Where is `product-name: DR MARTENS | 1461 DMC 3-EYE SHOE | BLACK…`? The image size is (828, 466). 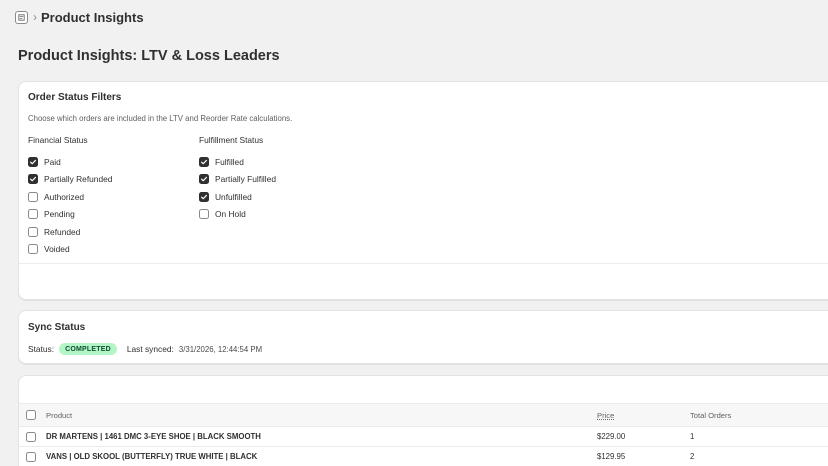
product-name: DR MARTENS | 1461 DMC 3-EYE SHOE | BLACK… is located at coordinates (153, 436).